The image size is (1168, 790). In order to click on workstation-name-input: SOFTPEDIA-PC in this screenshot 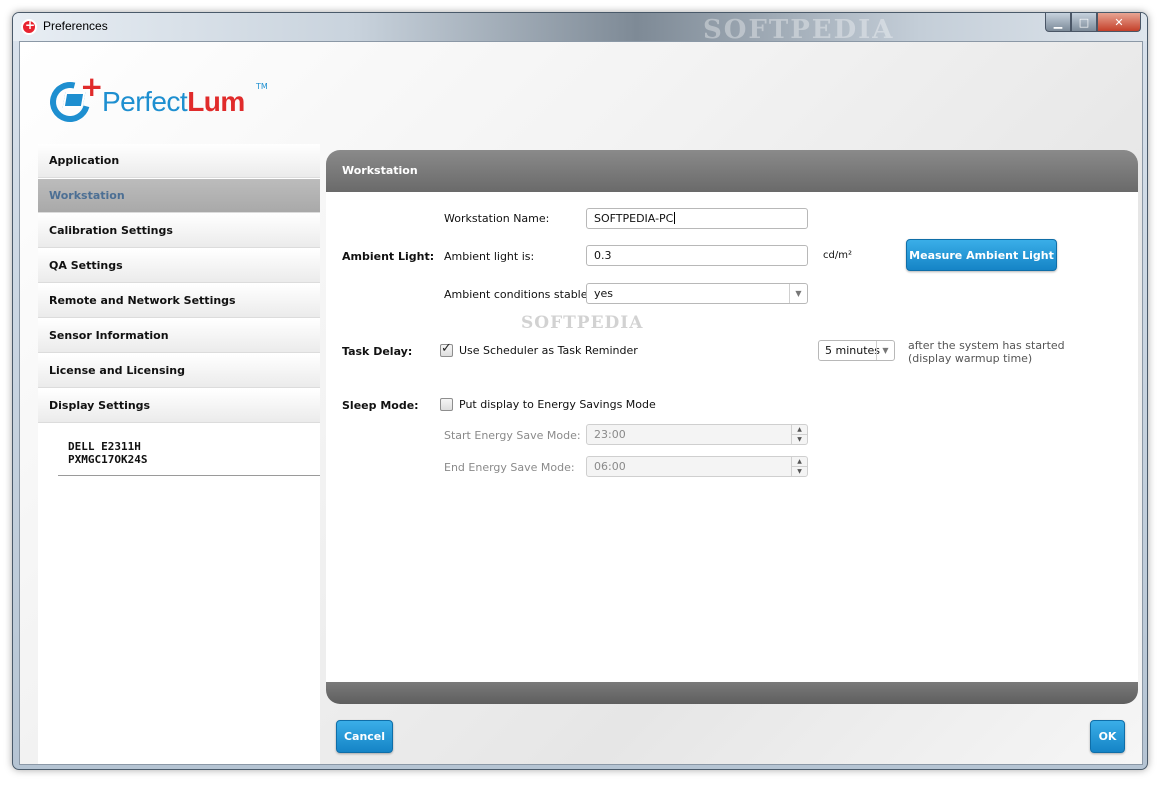, I will do `click(697, 218)`.